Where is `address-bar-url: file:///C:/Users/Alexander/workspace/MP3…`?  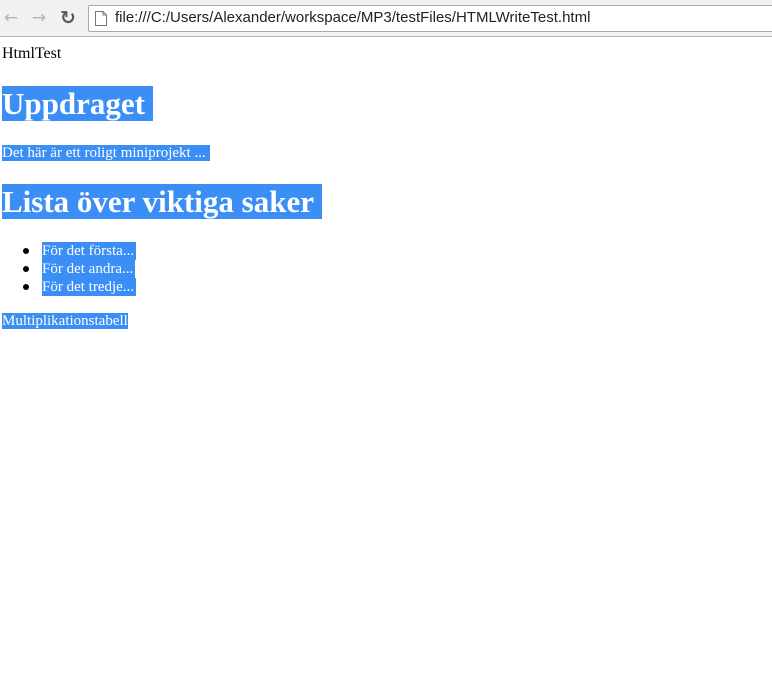 address-bar-url: file:///C:/Users/Alexander/workspace/MP3… is located at coordinates (352, 17).